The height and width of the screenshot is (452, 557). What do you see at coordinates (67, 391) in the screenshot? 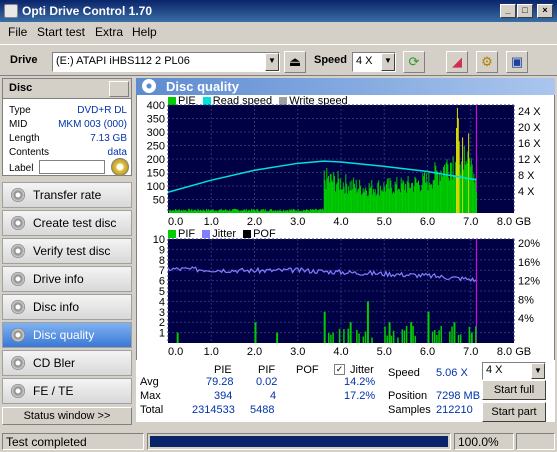
I see `nav-fe-te: FE / TE` at bounding box center [67, 391].